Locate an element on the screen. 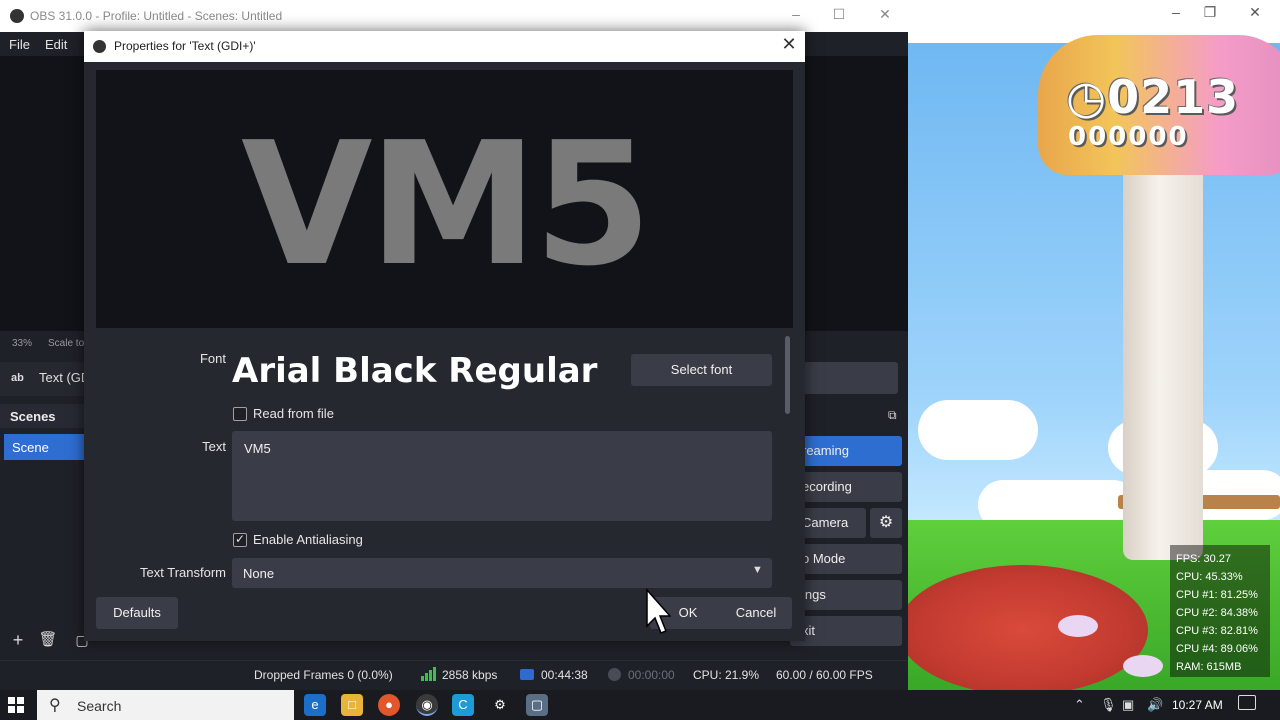 The height and width of the screenshot is (720, 1280). chevron-down-icon: ▼ is located at coordinates (757, 570).